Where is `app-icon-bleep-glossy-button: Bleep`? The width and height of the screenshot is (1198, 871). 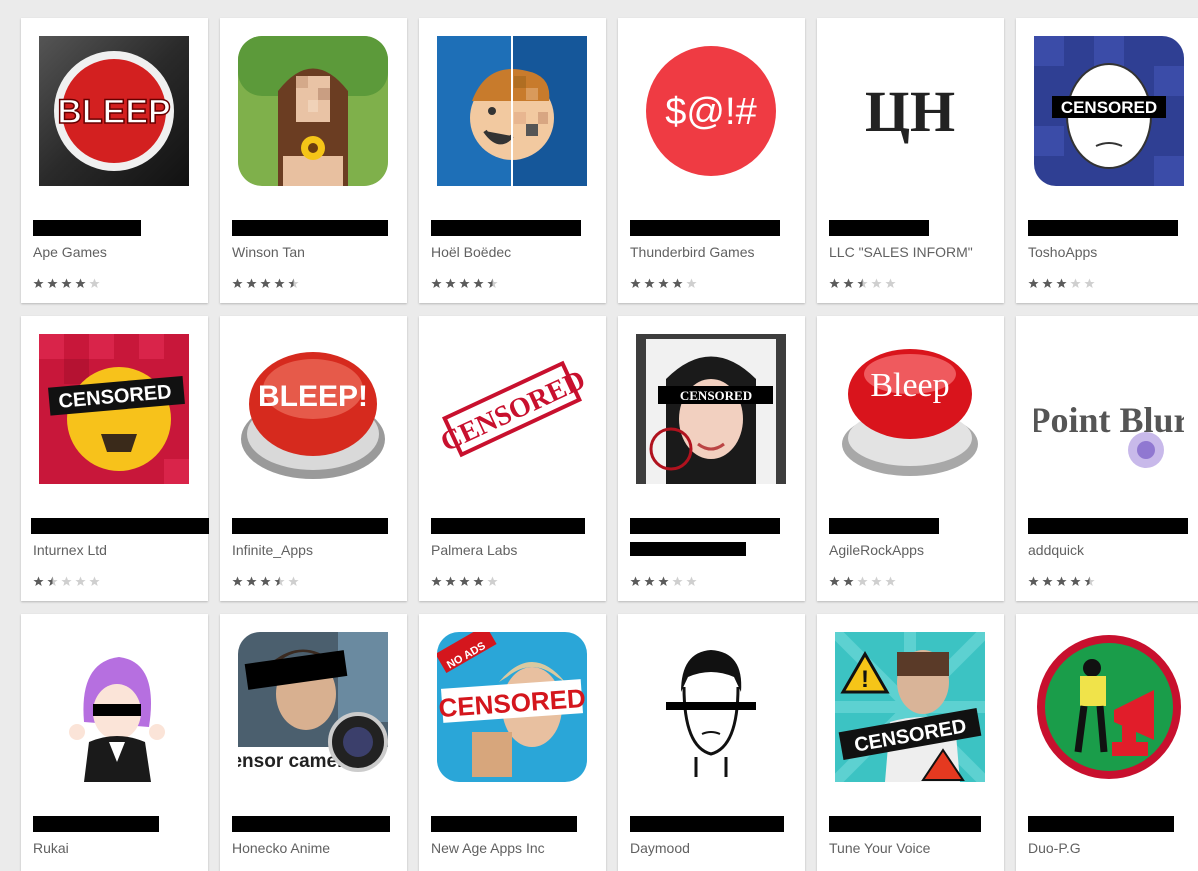
app-icon-bleep-glossy-button: Bleep is located at coordinates (910, 409).